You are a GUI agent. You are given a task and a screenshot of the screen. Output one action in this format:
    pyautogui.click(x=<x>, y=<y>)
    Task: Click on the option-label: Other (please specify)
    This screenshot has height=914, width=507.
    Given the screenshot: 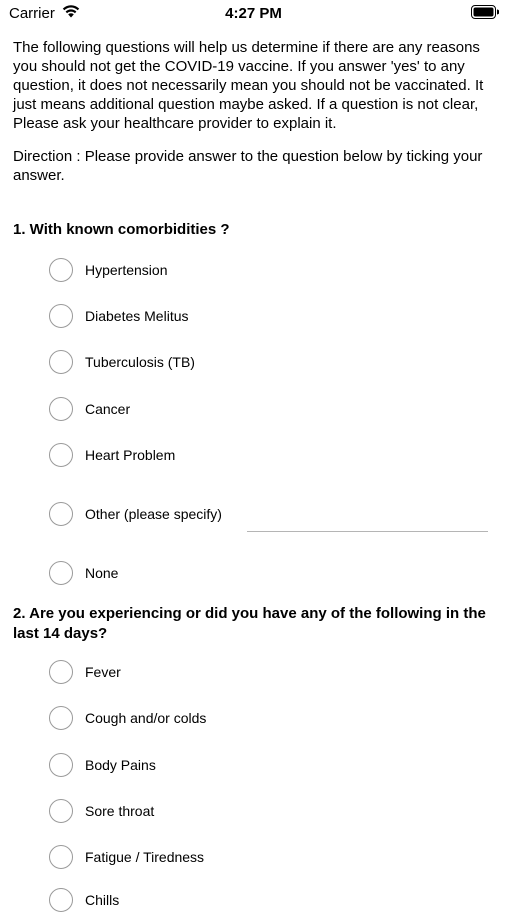 What is the action you would take?
    pyautogui.click(x=153, y=514)
    